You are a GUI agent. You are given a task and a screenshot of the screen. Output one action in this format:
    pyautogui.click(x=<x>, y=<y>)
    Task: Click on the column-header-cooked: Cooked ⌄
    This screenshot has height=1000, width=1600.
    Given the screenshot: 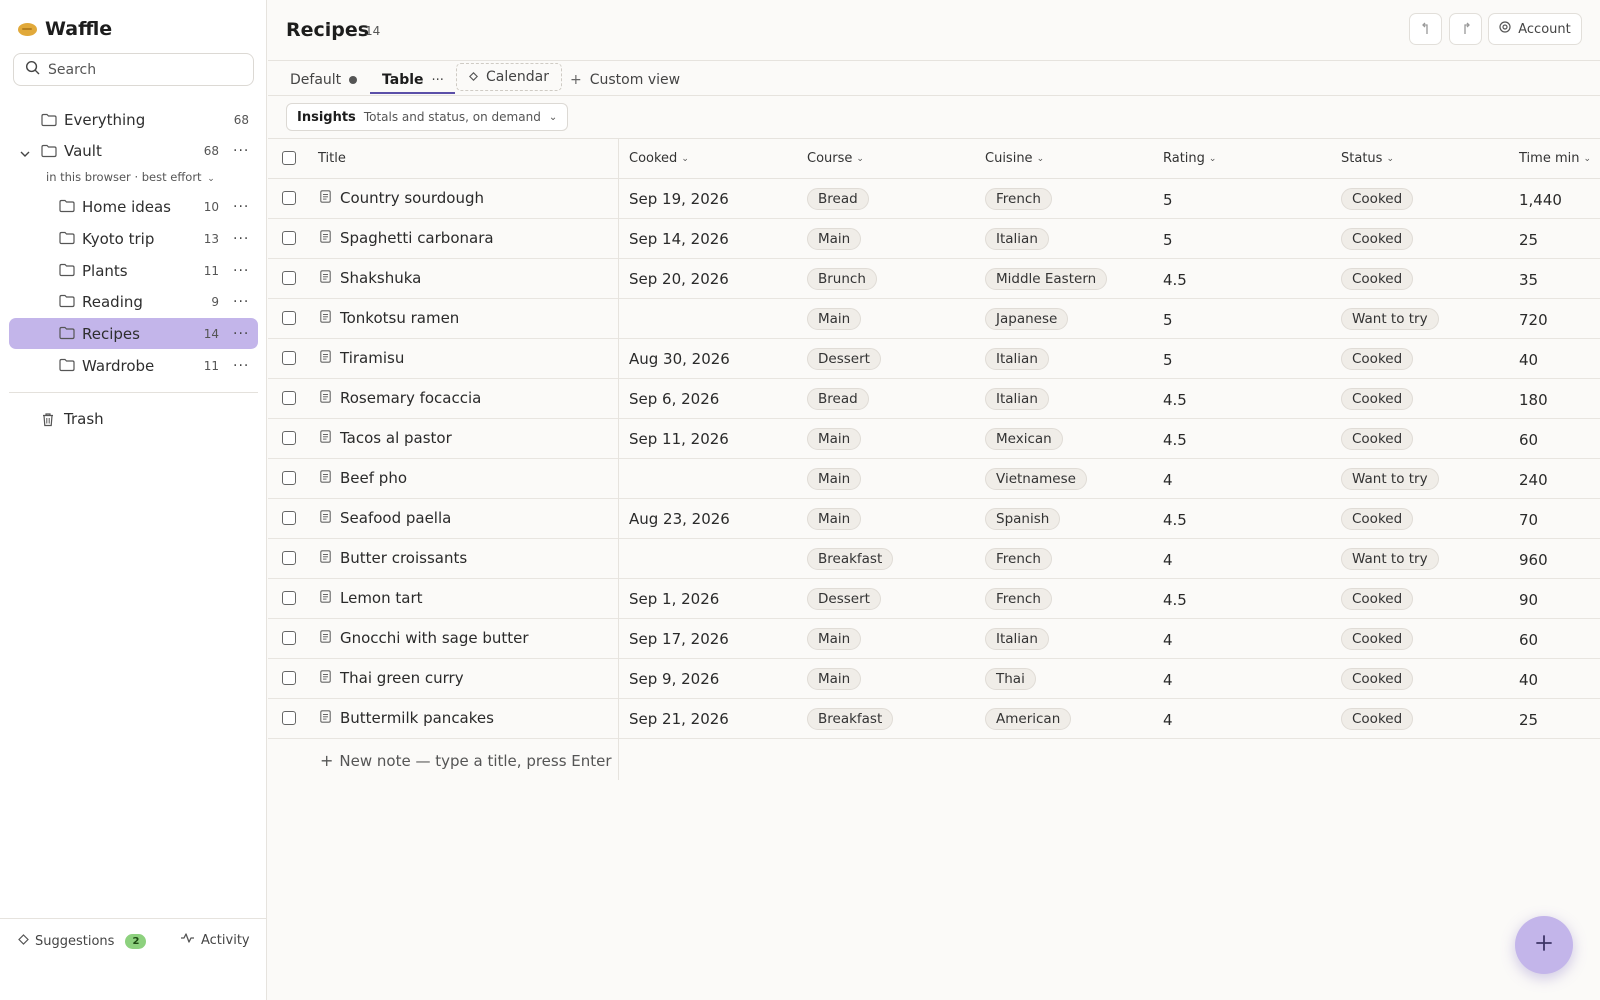 What is the action you would take?
    pyautogui.click(x=659, y=158)
    